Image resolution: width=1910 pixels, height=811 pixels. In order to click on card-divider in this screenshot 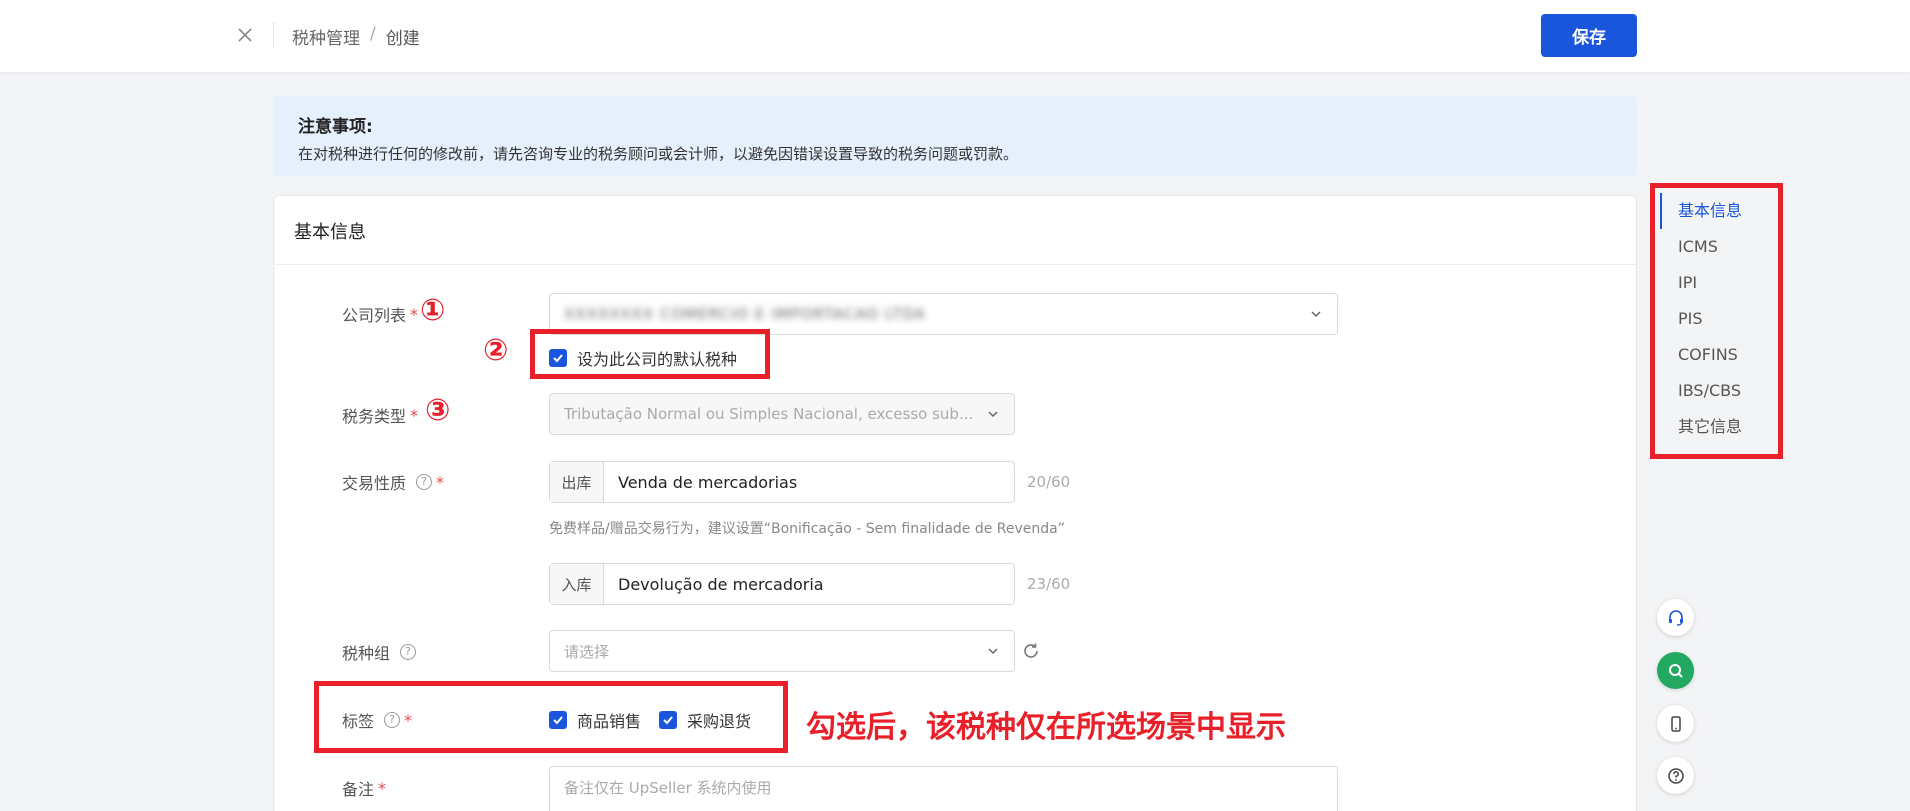, I will do `click(955, 264)`.